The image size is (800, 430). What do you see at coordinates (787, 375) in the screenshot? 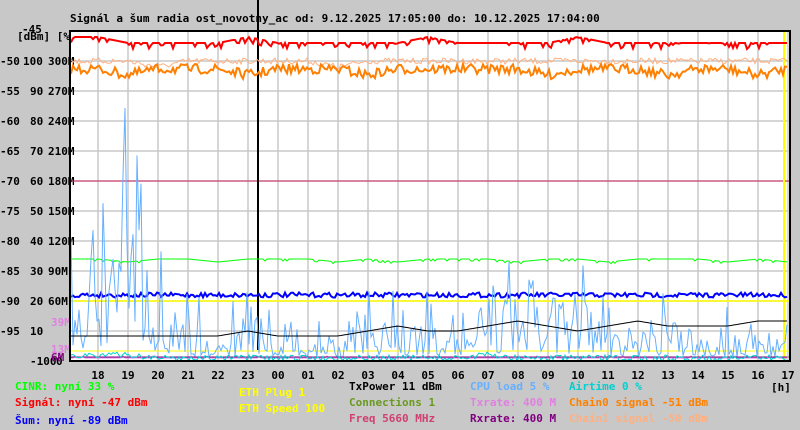
I see `x-tick-label: 17` at bounding box center [787, 375].